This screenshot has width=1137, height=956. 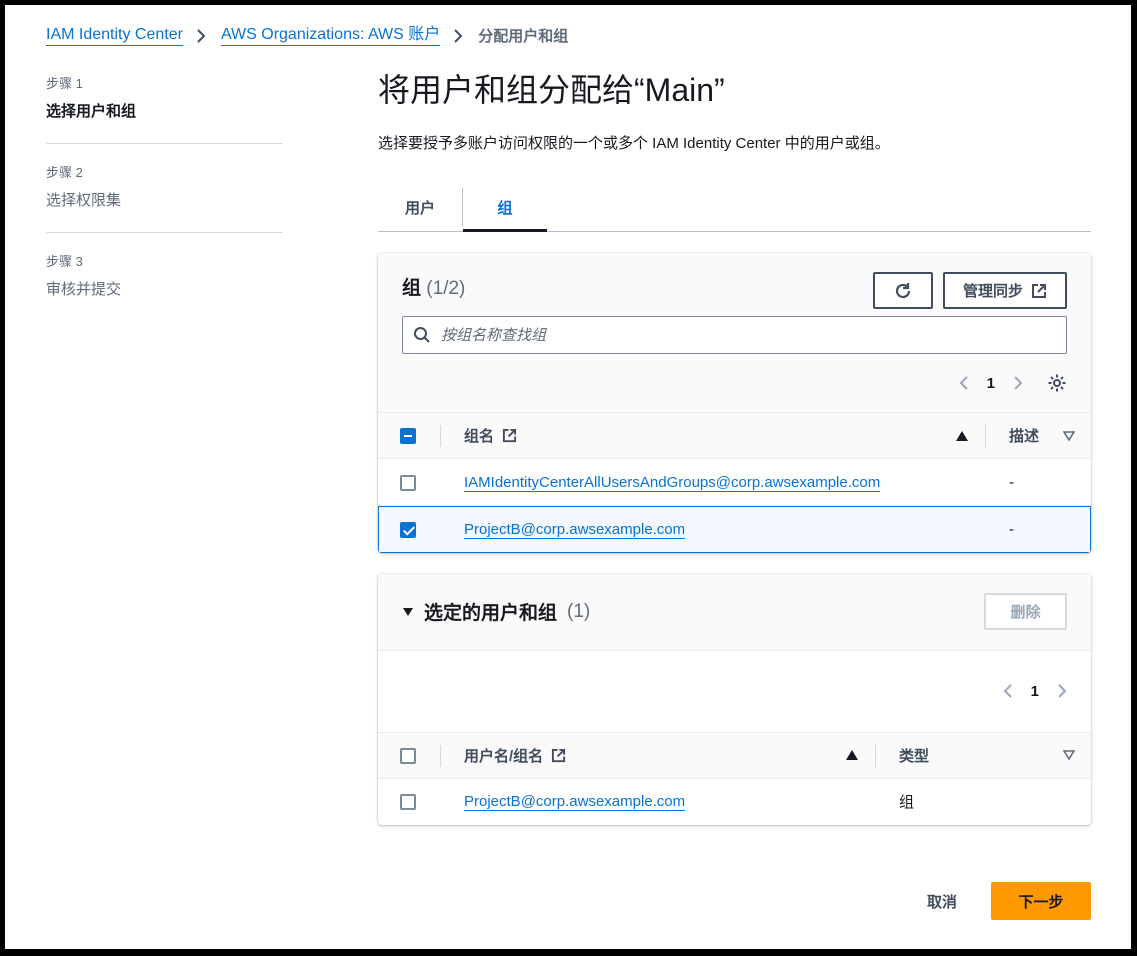 I want to click on remove-button: 删除, so click(x=1025, y=611).